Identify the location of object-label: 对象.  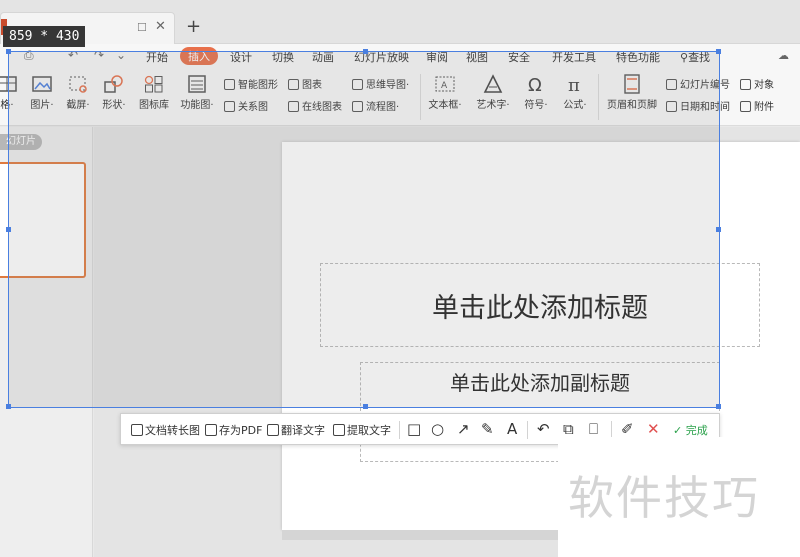
(764, 85).